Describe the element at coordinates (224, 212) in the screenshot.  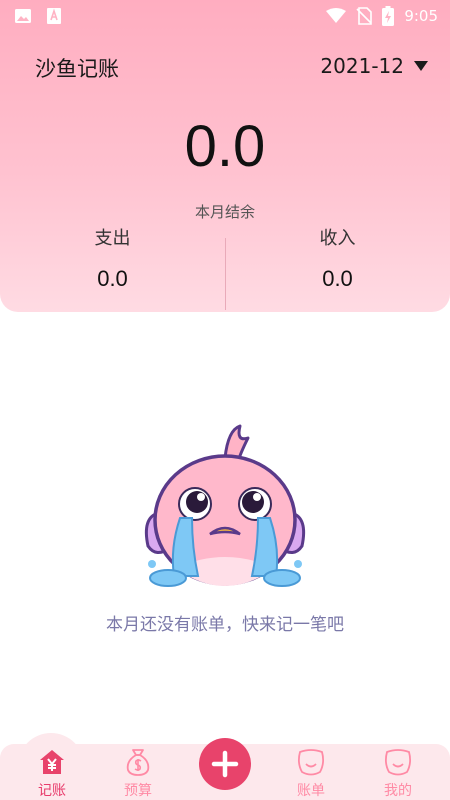
I see `balance-label: 本月结余` at that location.